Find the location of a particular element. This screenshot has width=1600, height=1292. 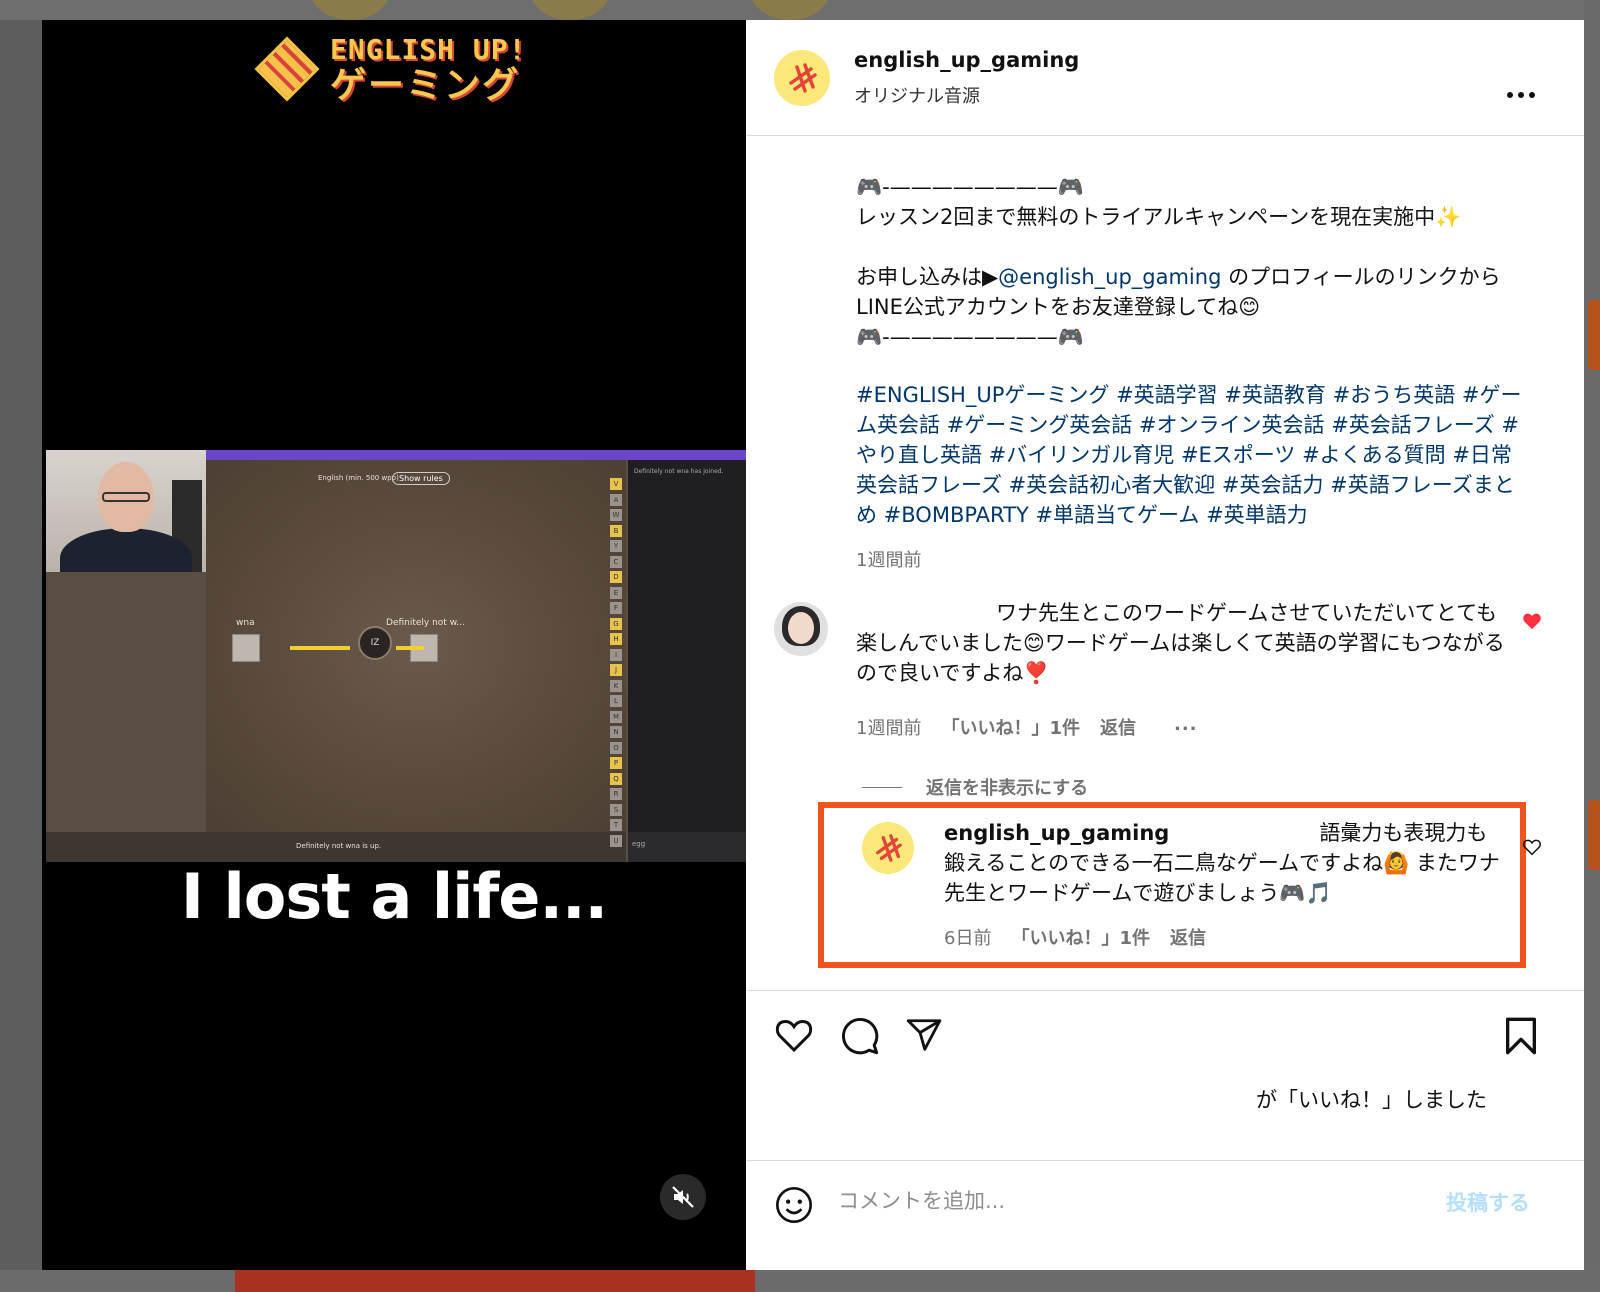

more-dots-icon is located at coordinates (1521, 95).